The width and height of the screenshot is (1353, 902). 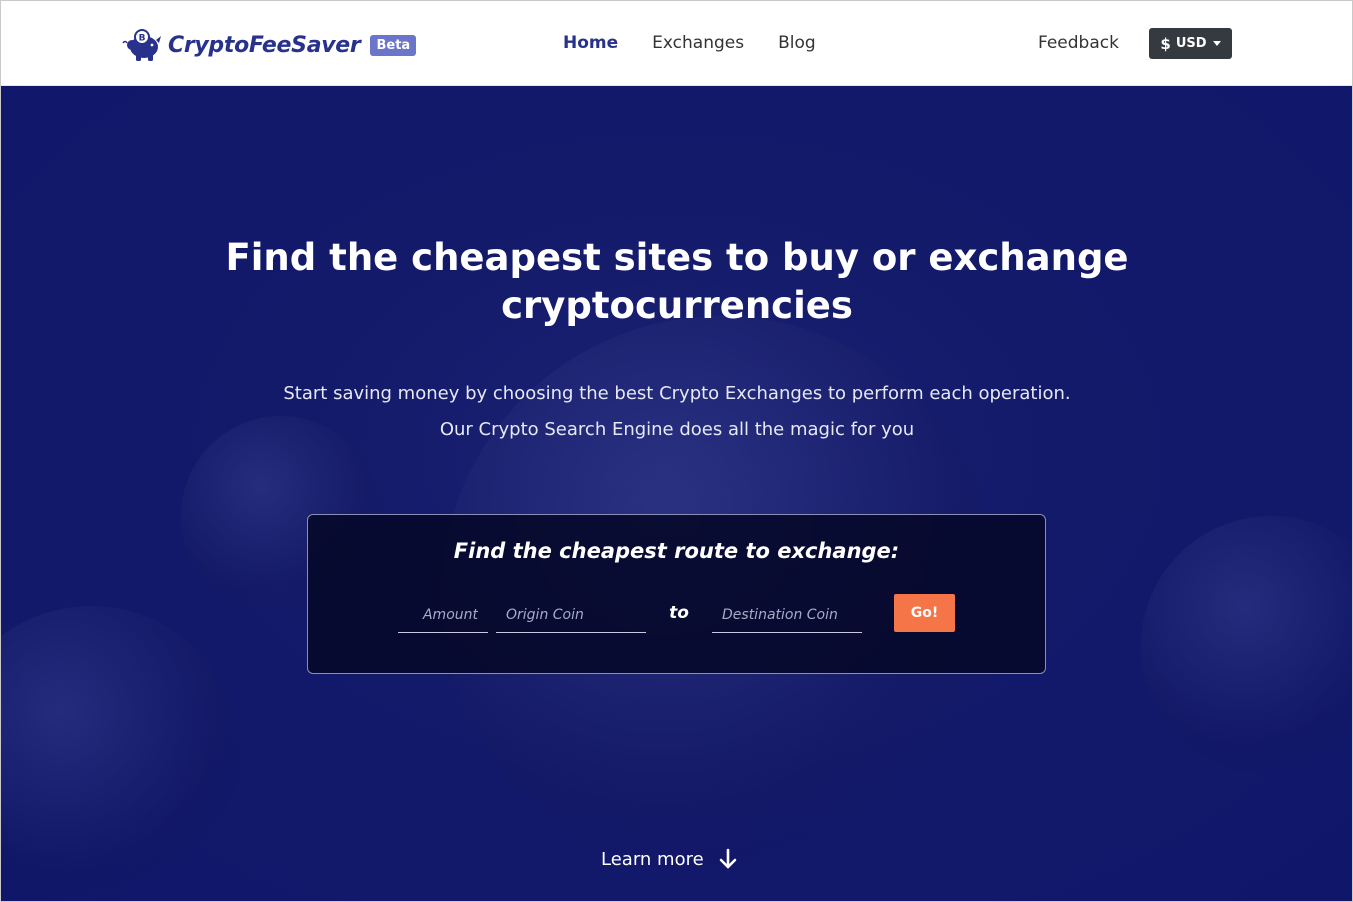 What do you see at coordinates (679, 613) in the screenshot?
I see `to-label: to` at bounding box center [679, 613].